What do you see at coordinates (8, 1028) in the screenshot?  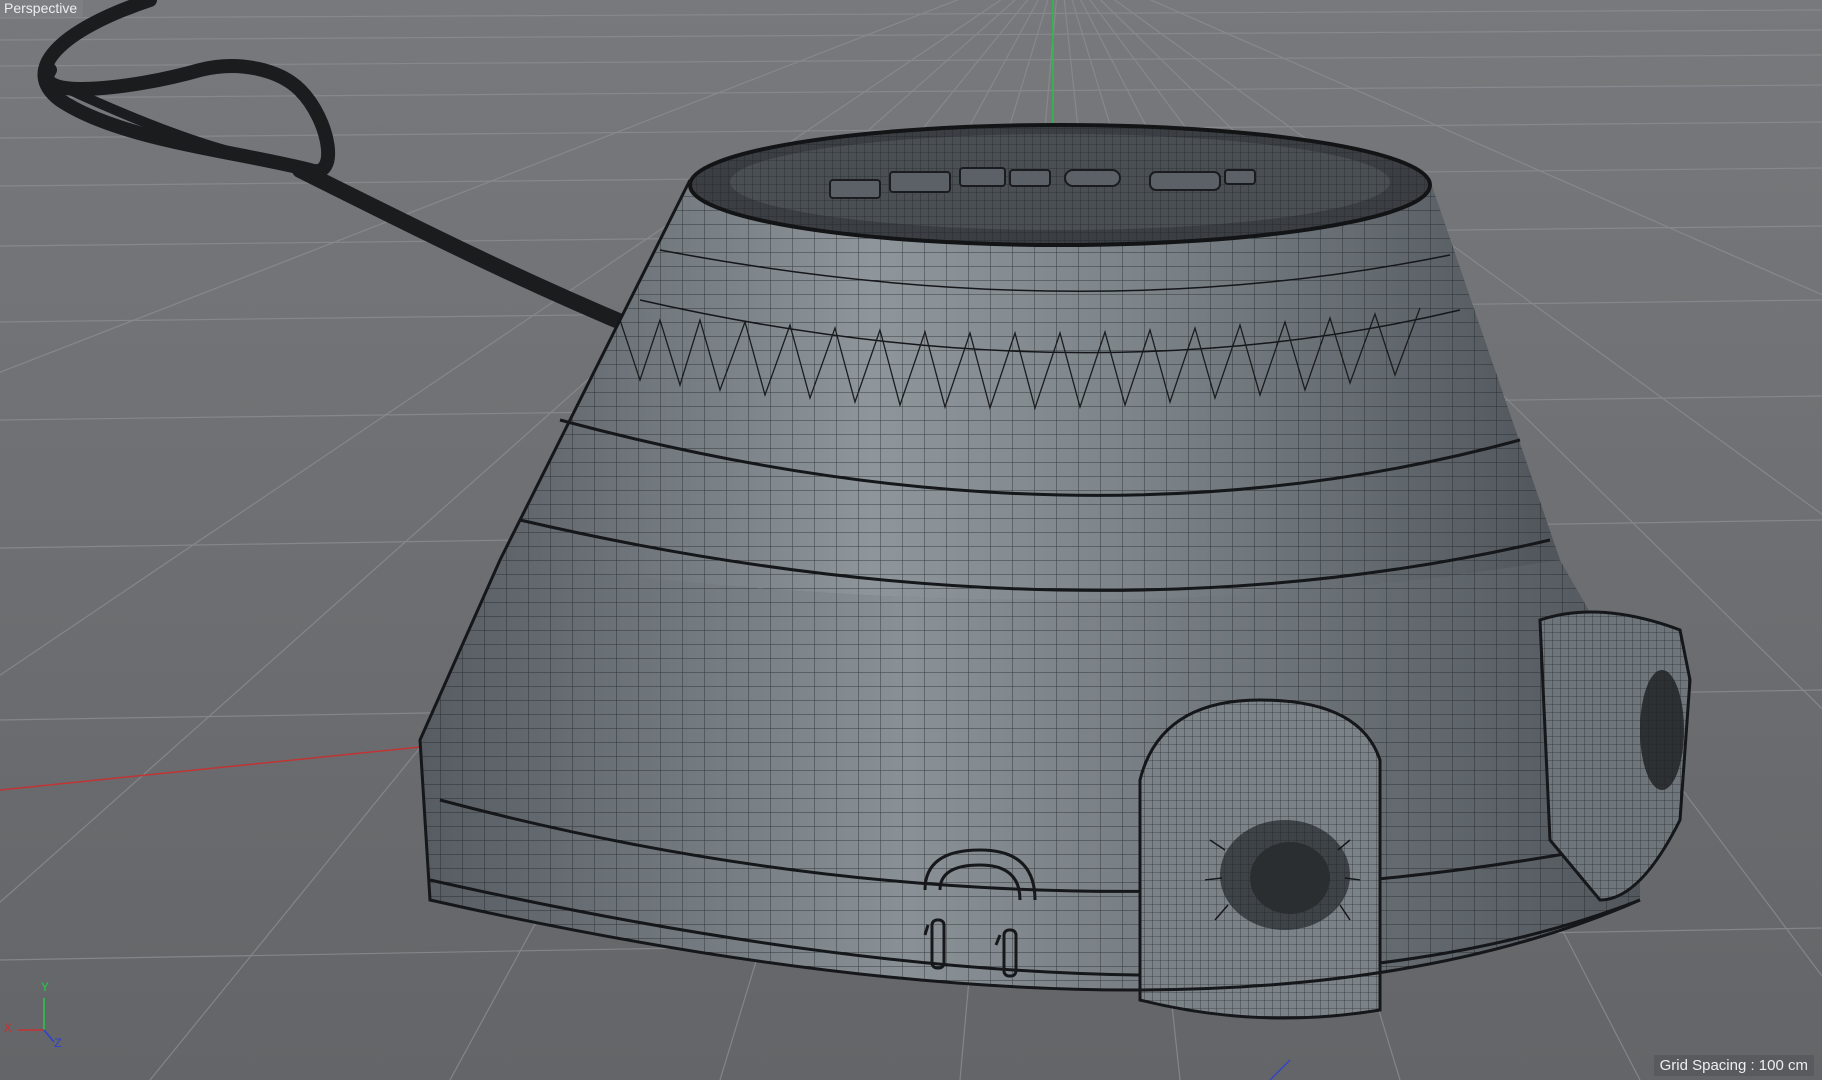 I see `gizmo-x-label: X` at bounding box center [8, 1028].